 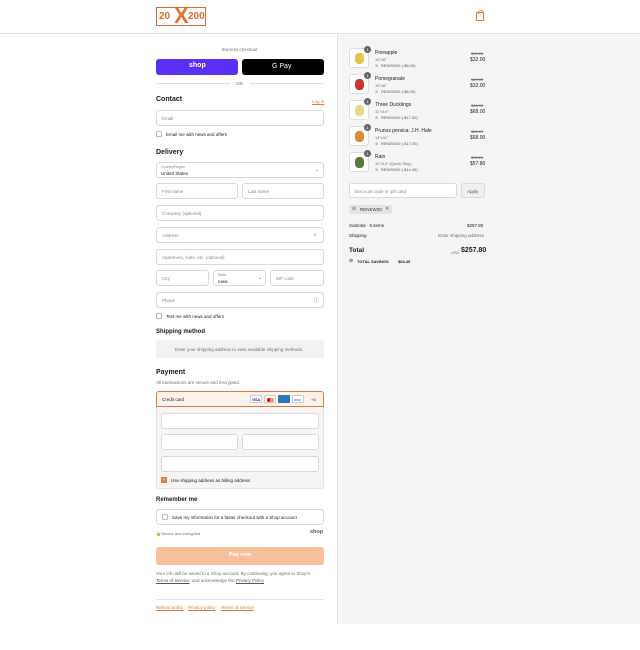 What do you see at coordinates (320, 17) in the screenshot?
I see `header: 20 X 200` at bounding box center [320, 17].